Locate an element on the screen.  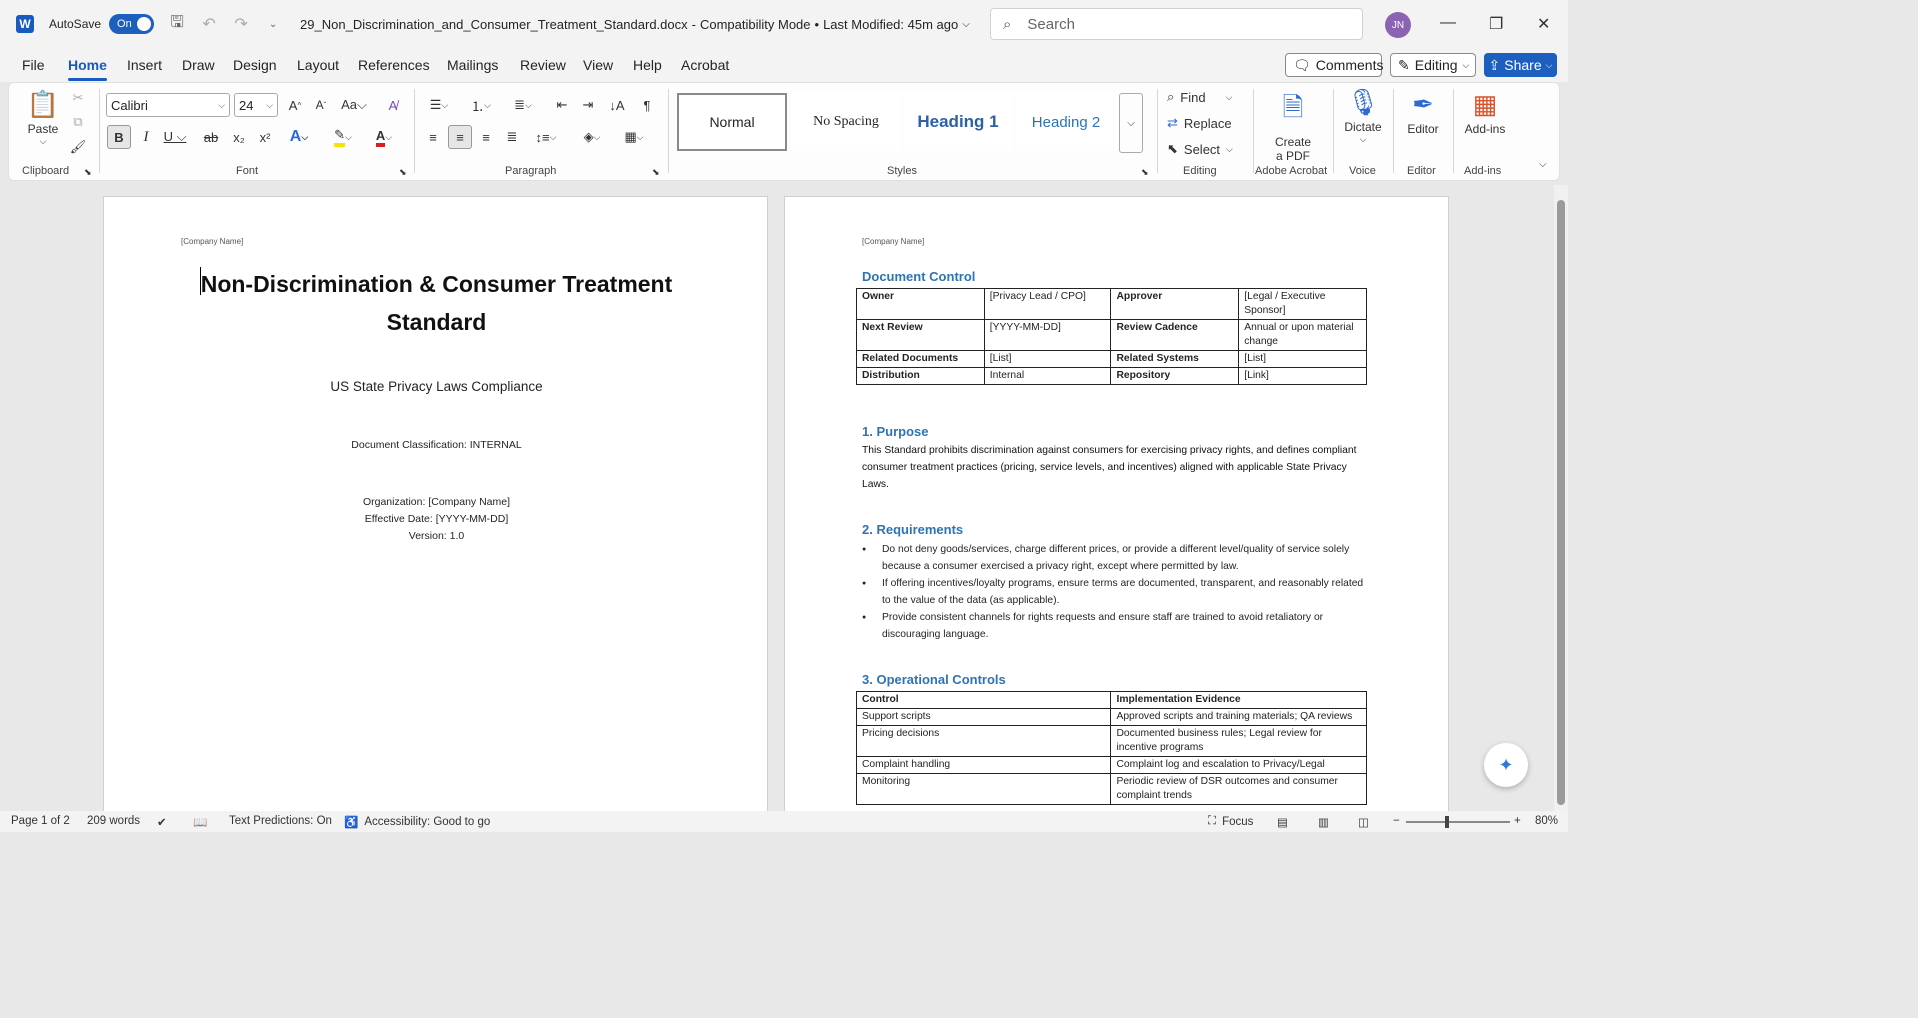
accessibility-status: ♿ Accessibility: Good to go is located at coordinates (417, 822).